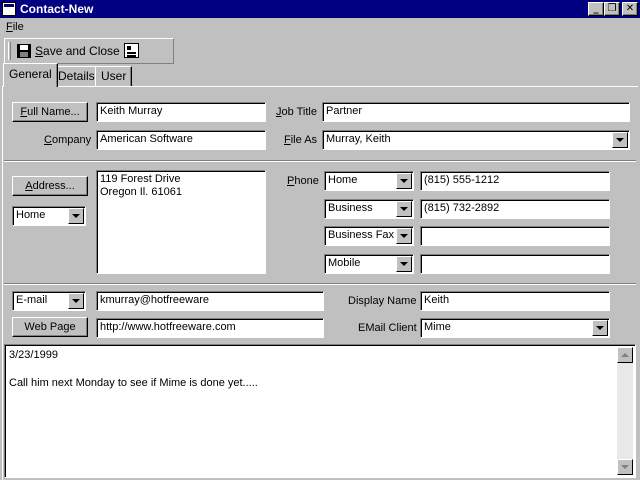  What do you see at coordinates (344, 263) in the screenshot?
I see `phone-type-value: Mobile` at bounding box center [344, 263].